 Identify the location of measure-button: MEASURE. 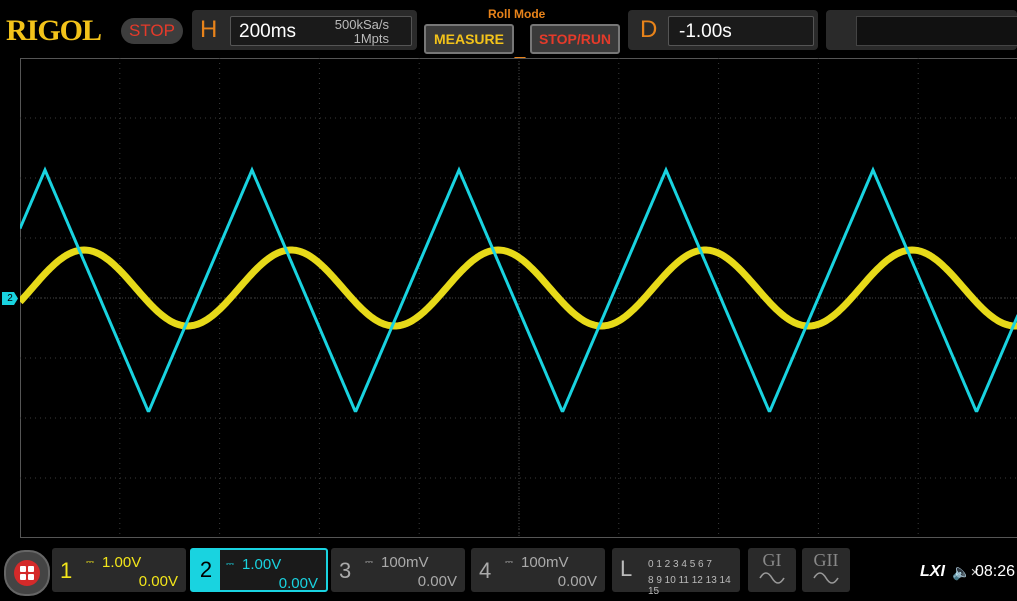
(469, 39).